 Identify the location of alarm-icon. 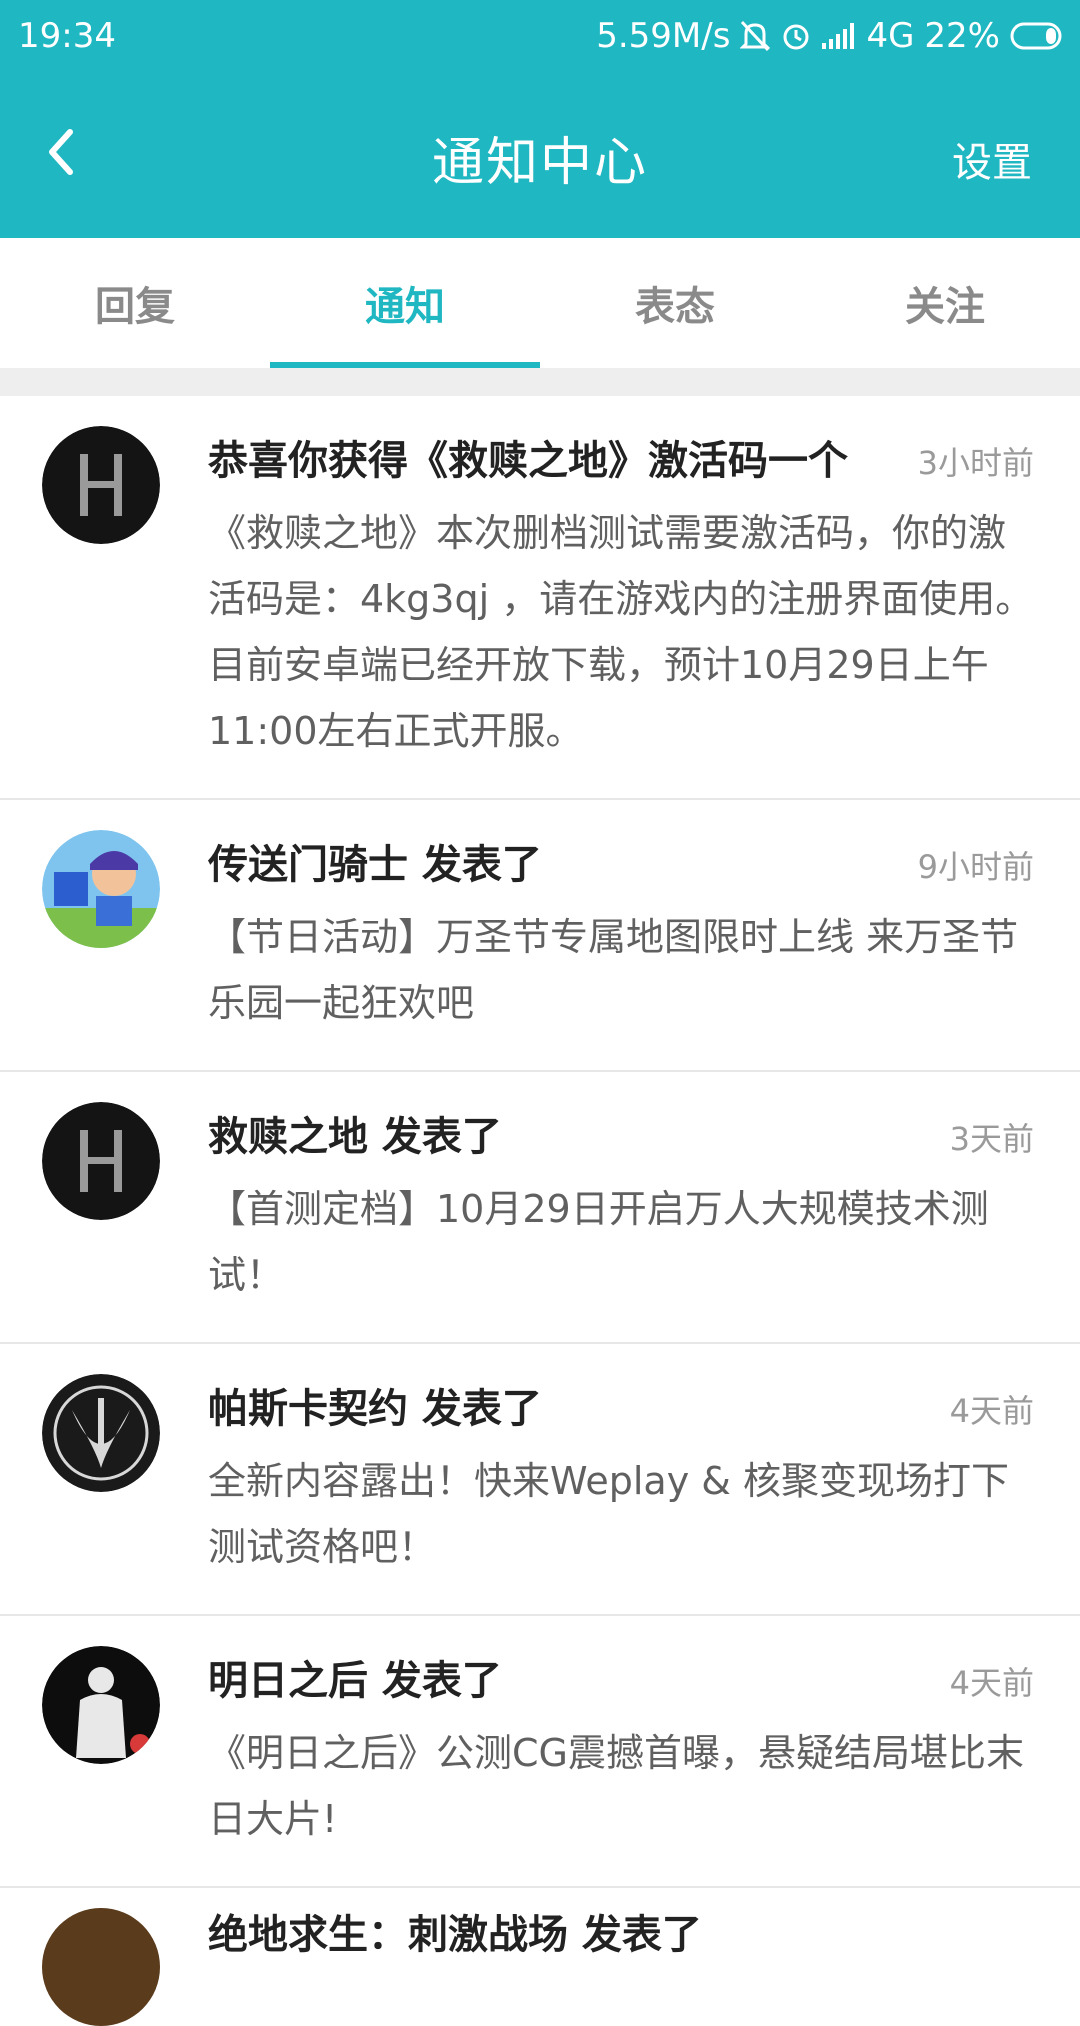
(796, 36).